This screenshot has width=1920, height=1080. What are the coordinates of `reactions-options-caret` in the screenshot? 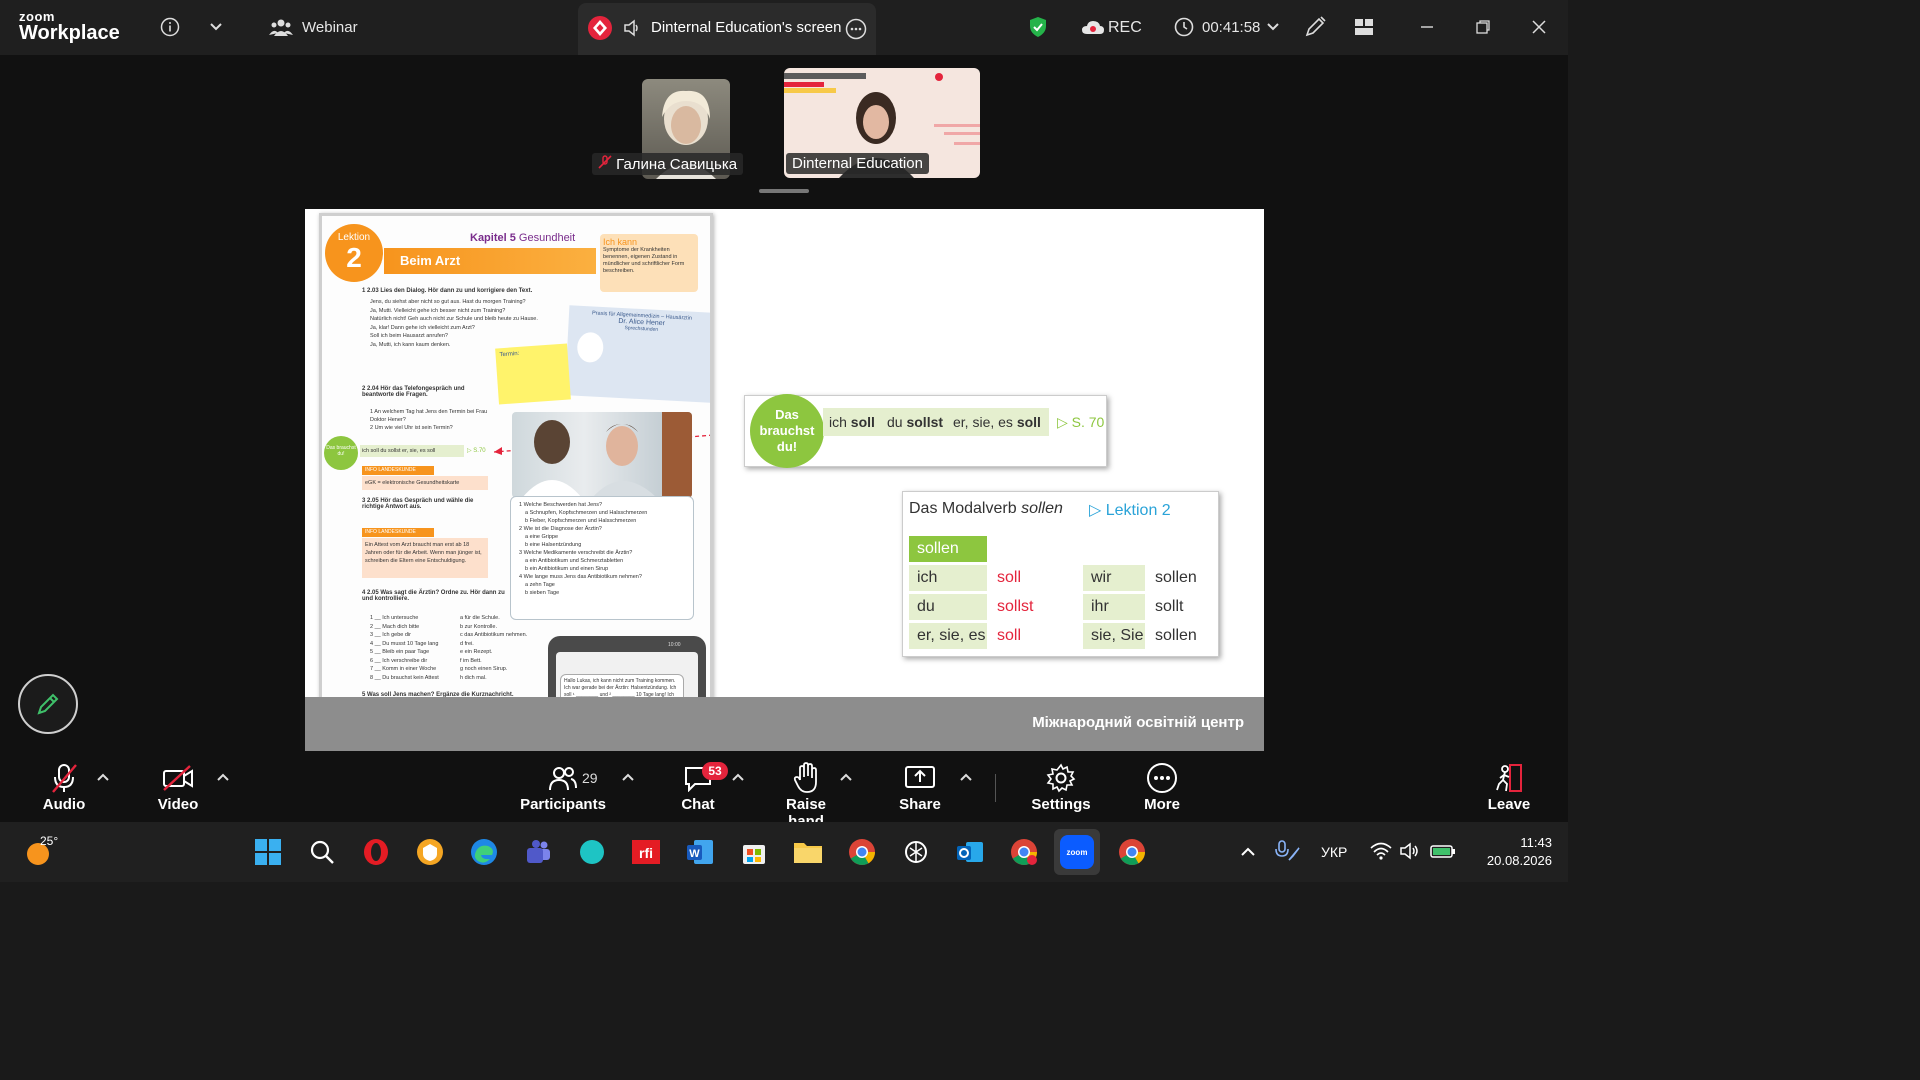 It's located at (846, 777).